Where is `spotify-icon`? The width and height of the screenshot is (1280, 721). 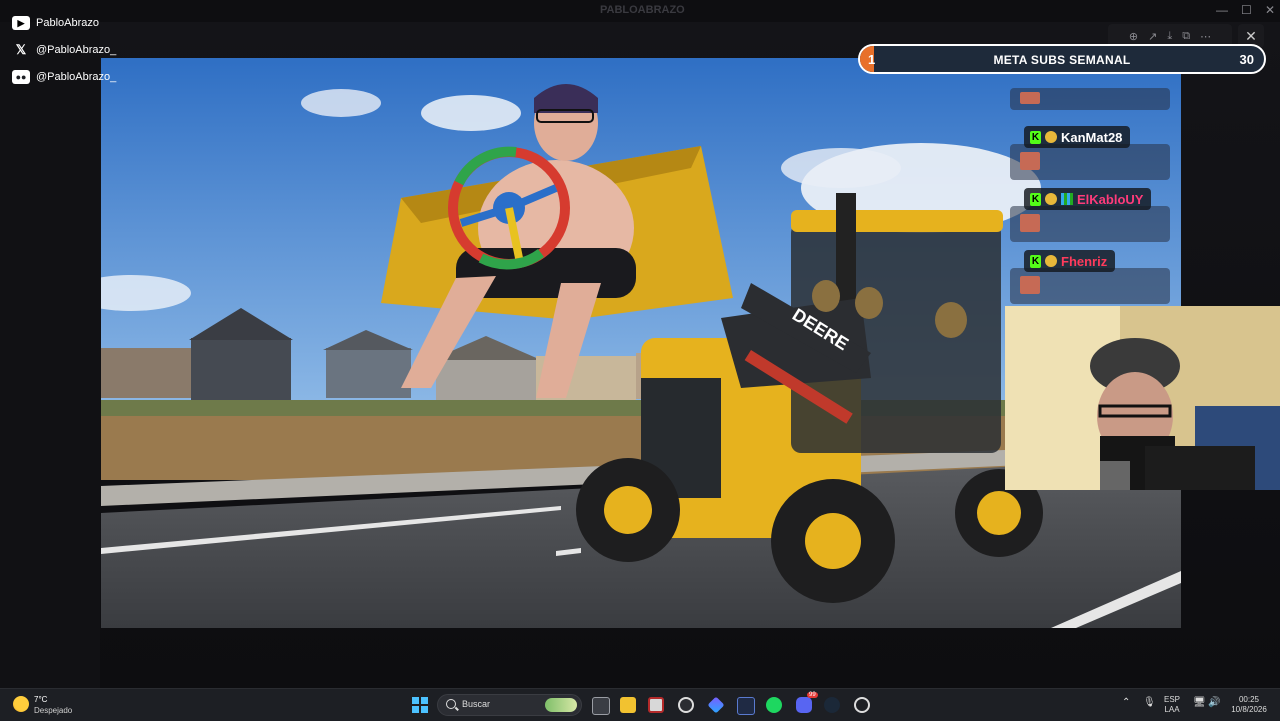 spotify-icon is located at coordinates (774, 705).